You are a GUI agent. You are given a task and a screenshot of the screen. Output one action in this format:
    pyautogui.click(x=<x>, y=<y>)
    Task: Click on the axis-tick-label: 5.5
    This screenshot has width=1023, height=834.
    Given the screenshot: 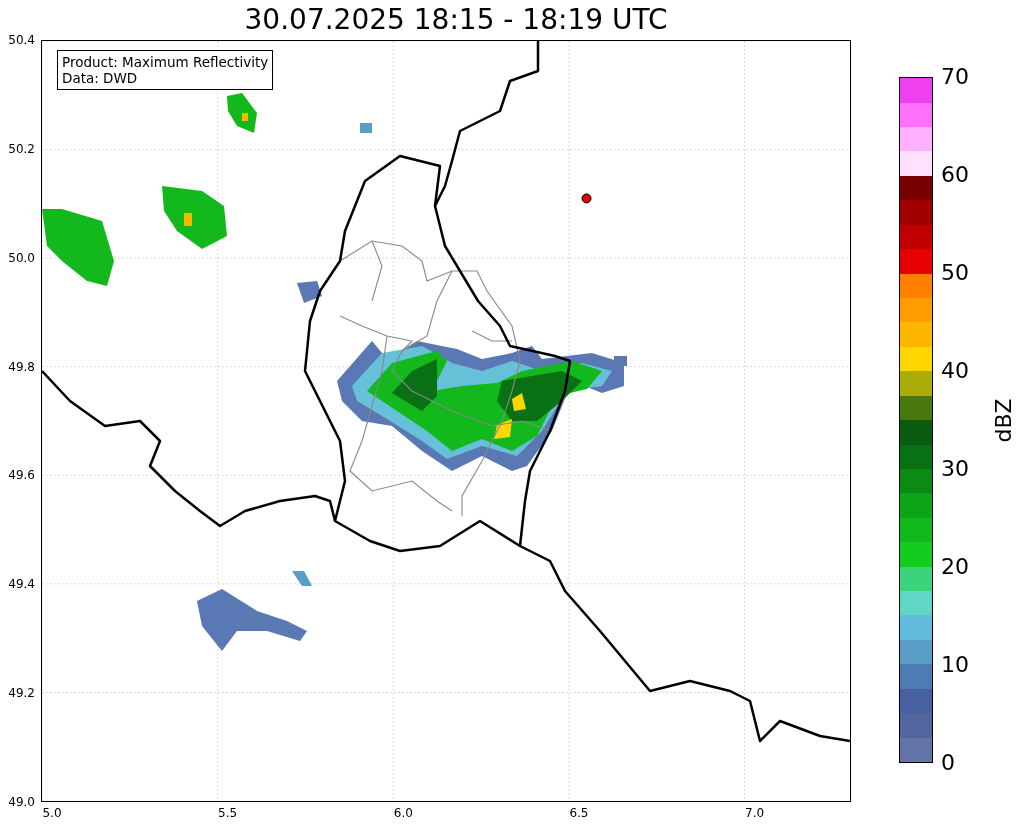 What is the action you would take?
    pyautogui.click(x=228, y=813)
    